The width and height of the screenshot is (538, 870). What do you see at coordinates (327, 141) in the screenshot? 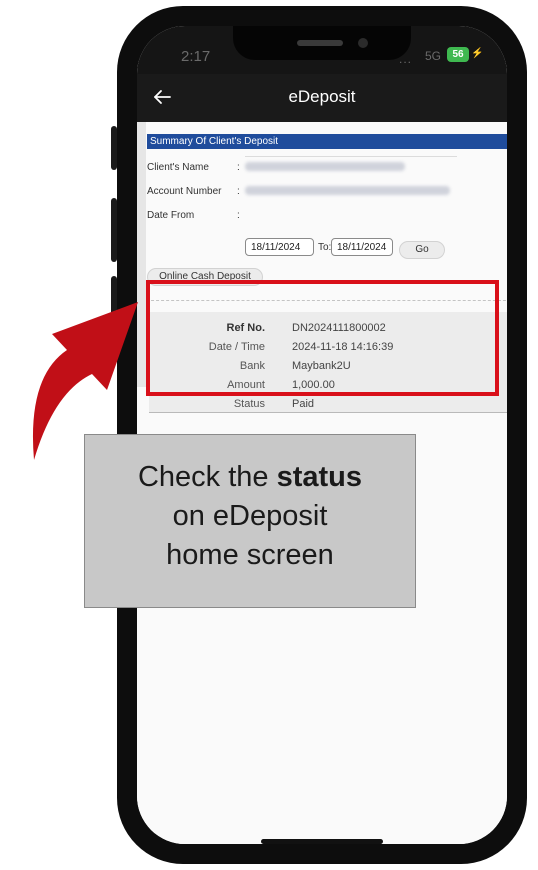
I see `summary-header: Summary Of Client's Deposit` at bounding box center [327, 141].